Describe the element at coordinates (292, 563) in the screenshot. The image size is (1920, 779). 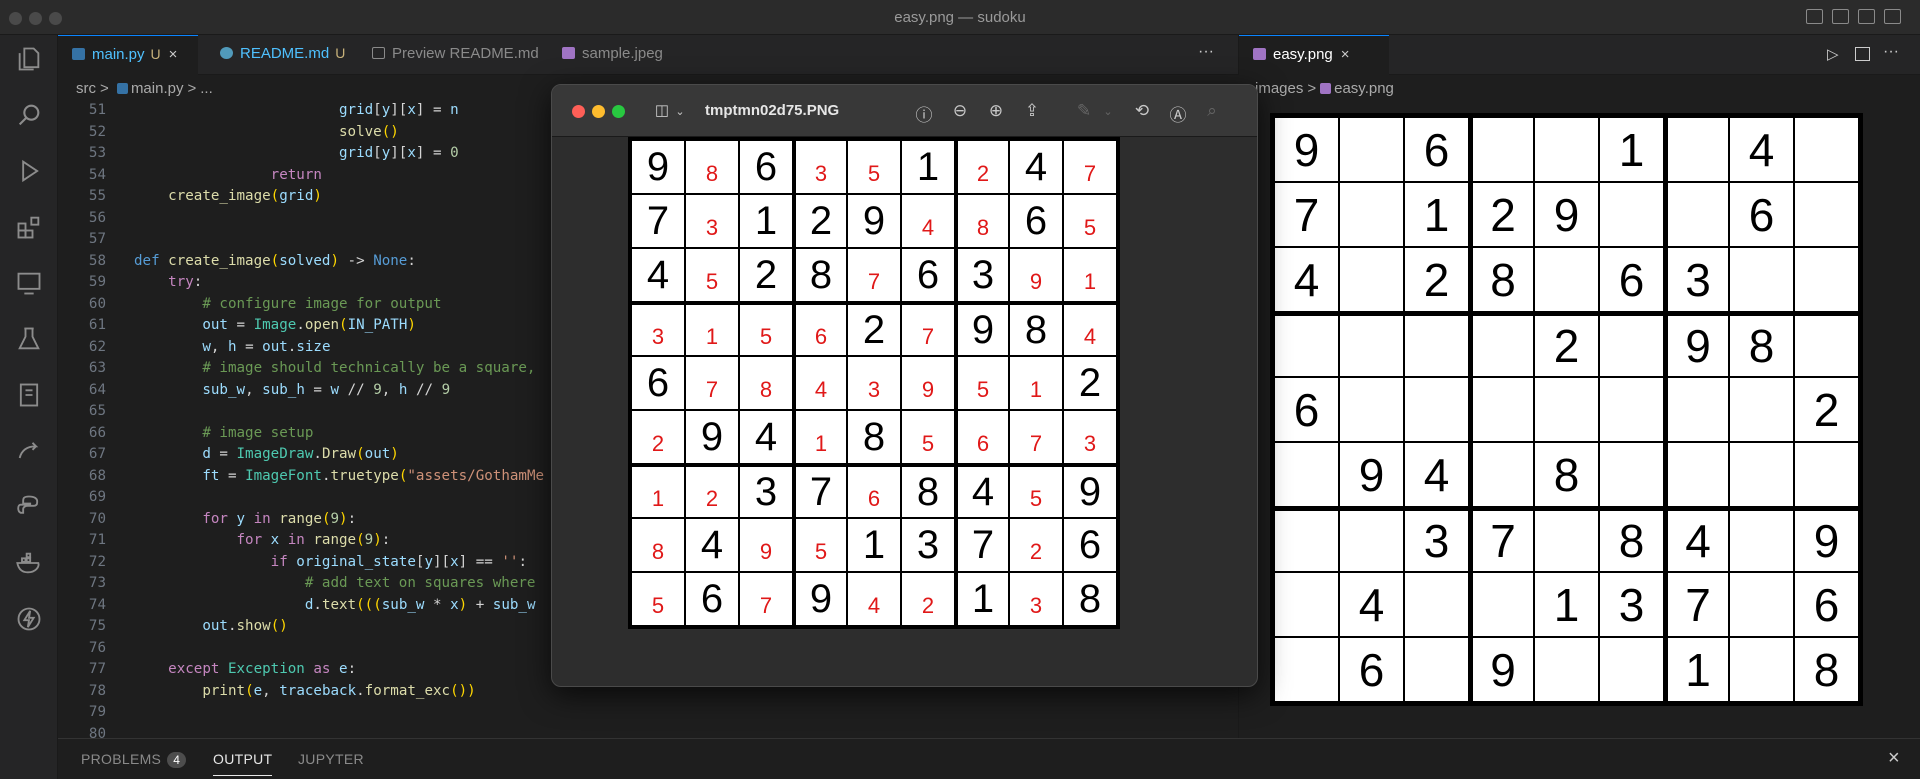
I see `code-line: 72 if original_state[y][x] == '':` at that location.